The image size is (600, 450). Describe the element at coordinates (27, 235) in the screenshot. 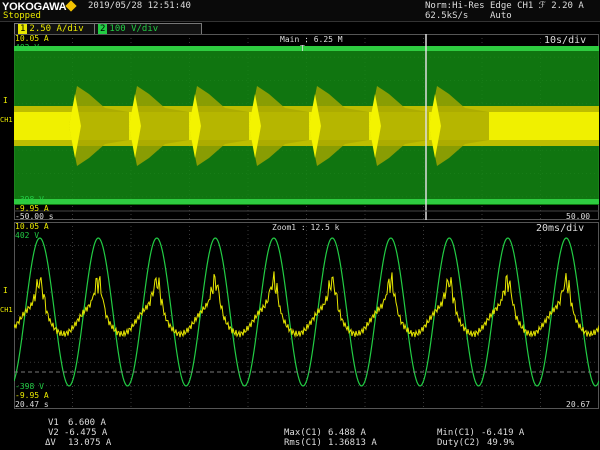

I see `zoom-ch2-top: 402 V` at that location.